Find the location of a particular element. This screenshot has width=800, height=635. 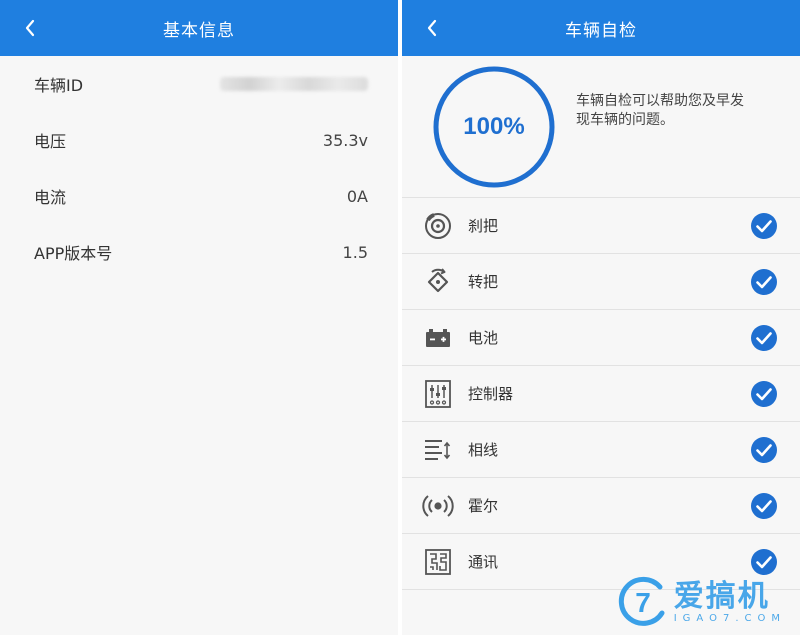

watermark-text: 爱搞机 is located at coordinates (721, 596).